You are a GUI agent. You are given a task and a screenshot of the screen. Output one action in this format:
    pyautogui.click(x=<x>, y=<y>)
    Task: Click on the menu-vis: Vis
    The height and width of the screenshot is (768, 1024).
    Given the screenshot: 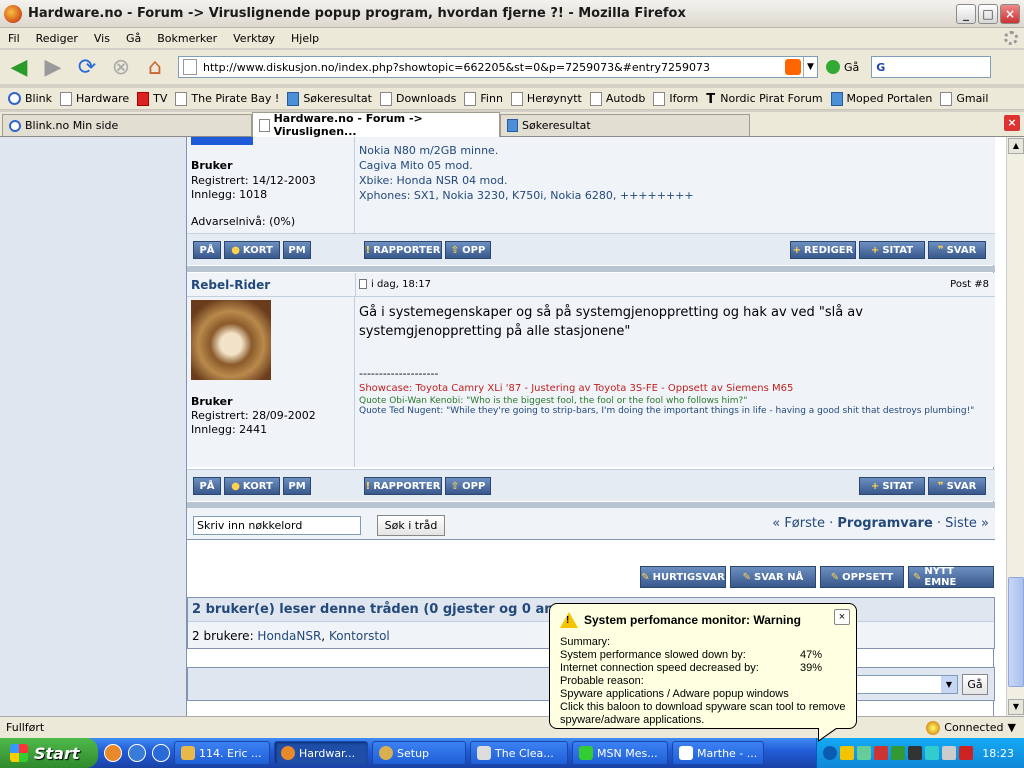 What is the action you would take?
    pyautogui.click(x=102, y=38)
    